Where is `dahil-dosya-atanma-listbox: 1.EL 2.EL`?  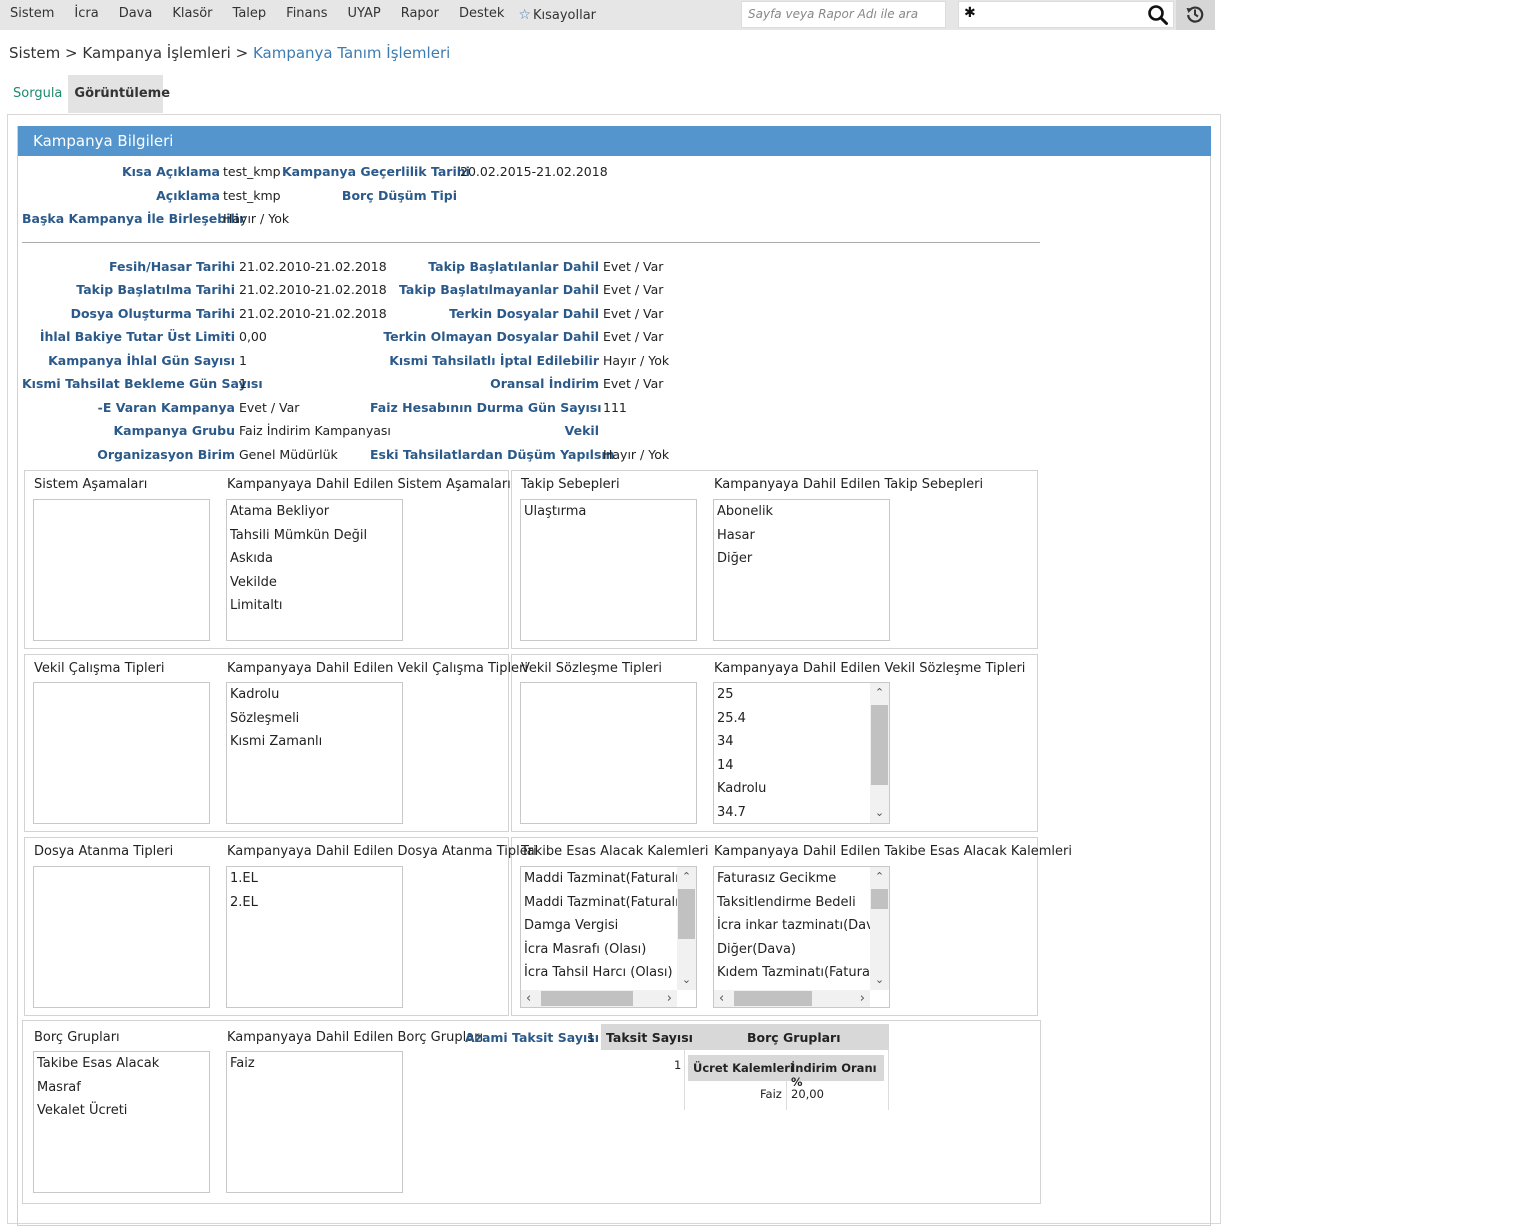
dahil-dosya-atanma-listbox: 1.EL 2.EL is located at coordinates (314, 937).